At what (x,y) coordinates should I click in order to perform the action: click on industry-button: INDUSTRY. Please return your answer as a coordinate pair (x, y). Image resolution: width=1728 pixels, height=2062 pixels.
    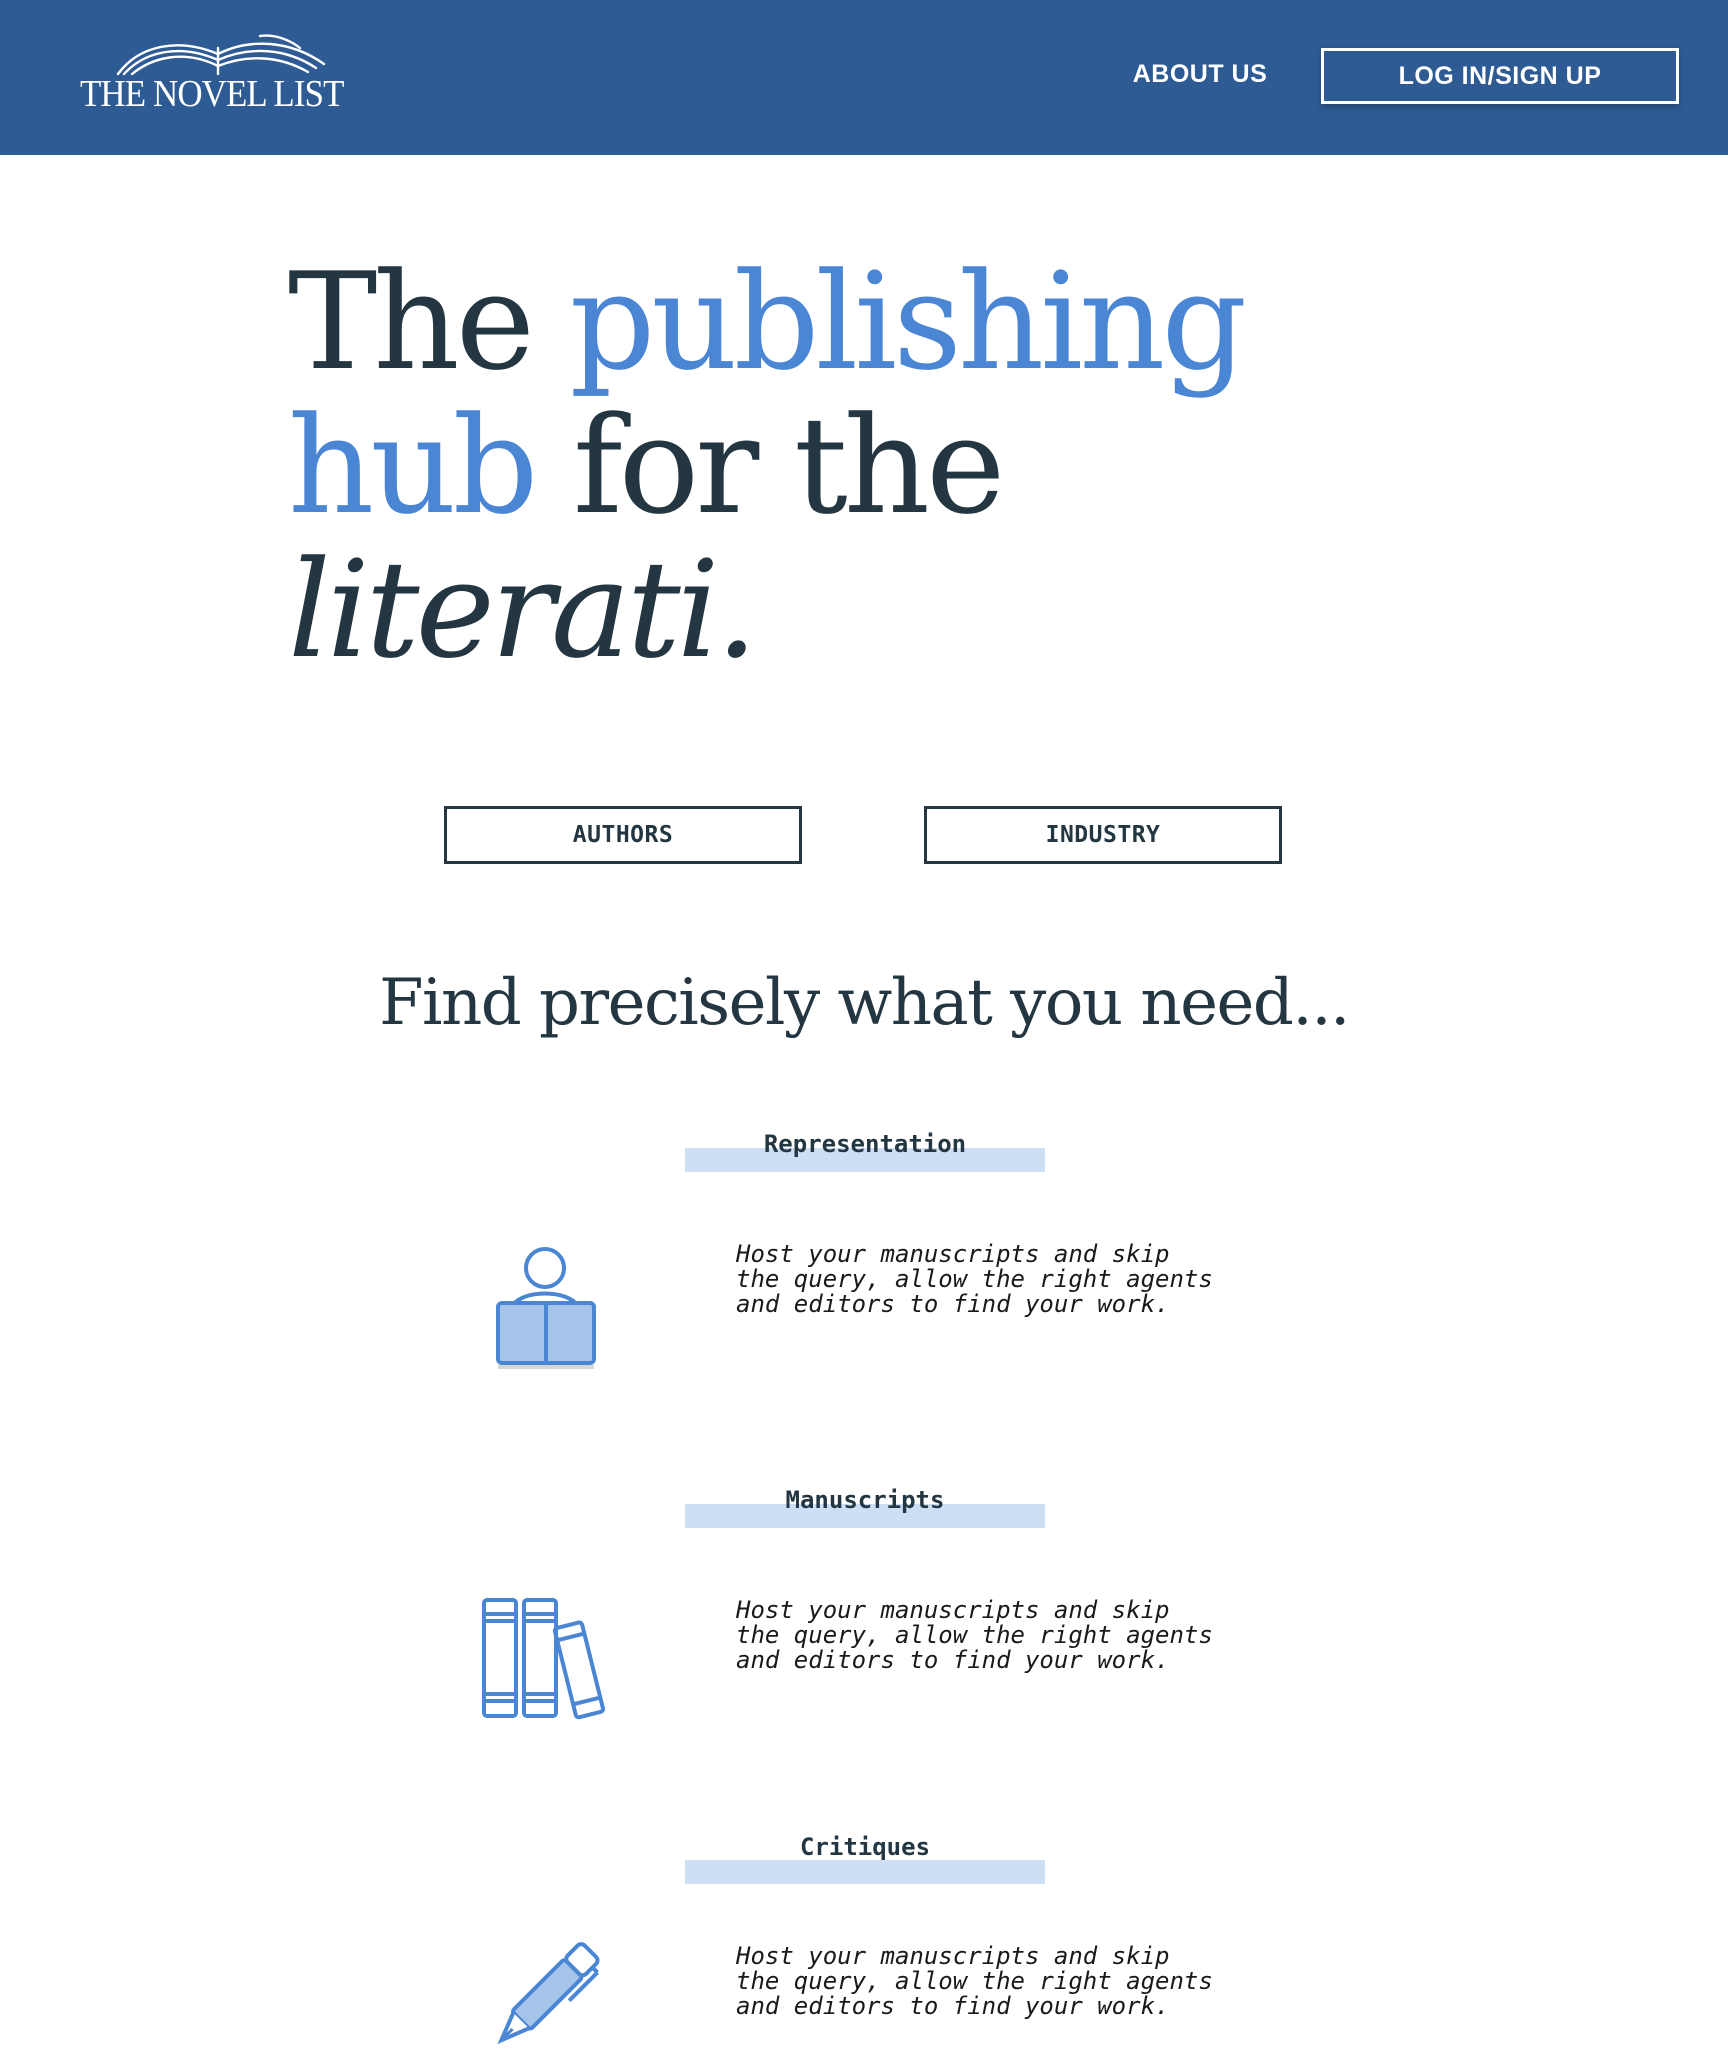
    Looking at the image, I should click on (1103, 835).